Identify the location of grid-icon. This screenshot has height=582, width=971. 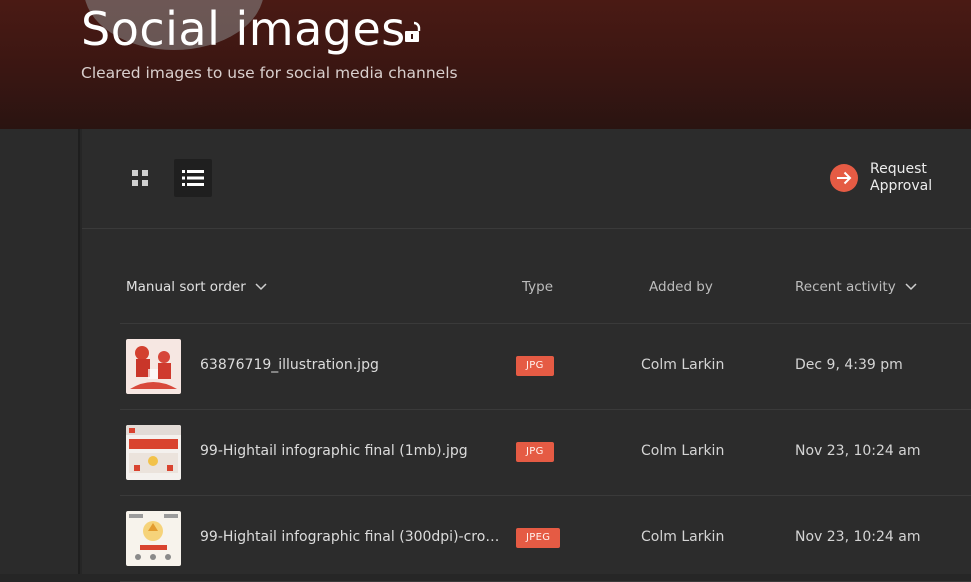
(140, 178).